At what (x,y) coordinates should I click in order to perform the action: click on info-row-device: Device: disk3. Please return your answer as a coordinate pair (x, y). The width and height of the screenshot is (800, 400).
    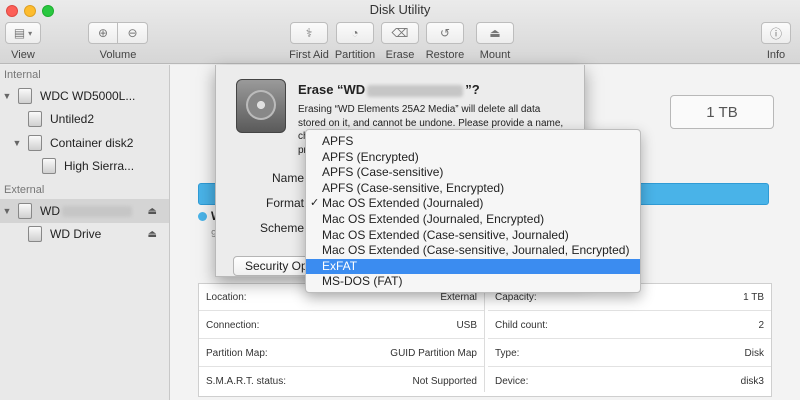
    Looking at the image, I should click on (629, 381).